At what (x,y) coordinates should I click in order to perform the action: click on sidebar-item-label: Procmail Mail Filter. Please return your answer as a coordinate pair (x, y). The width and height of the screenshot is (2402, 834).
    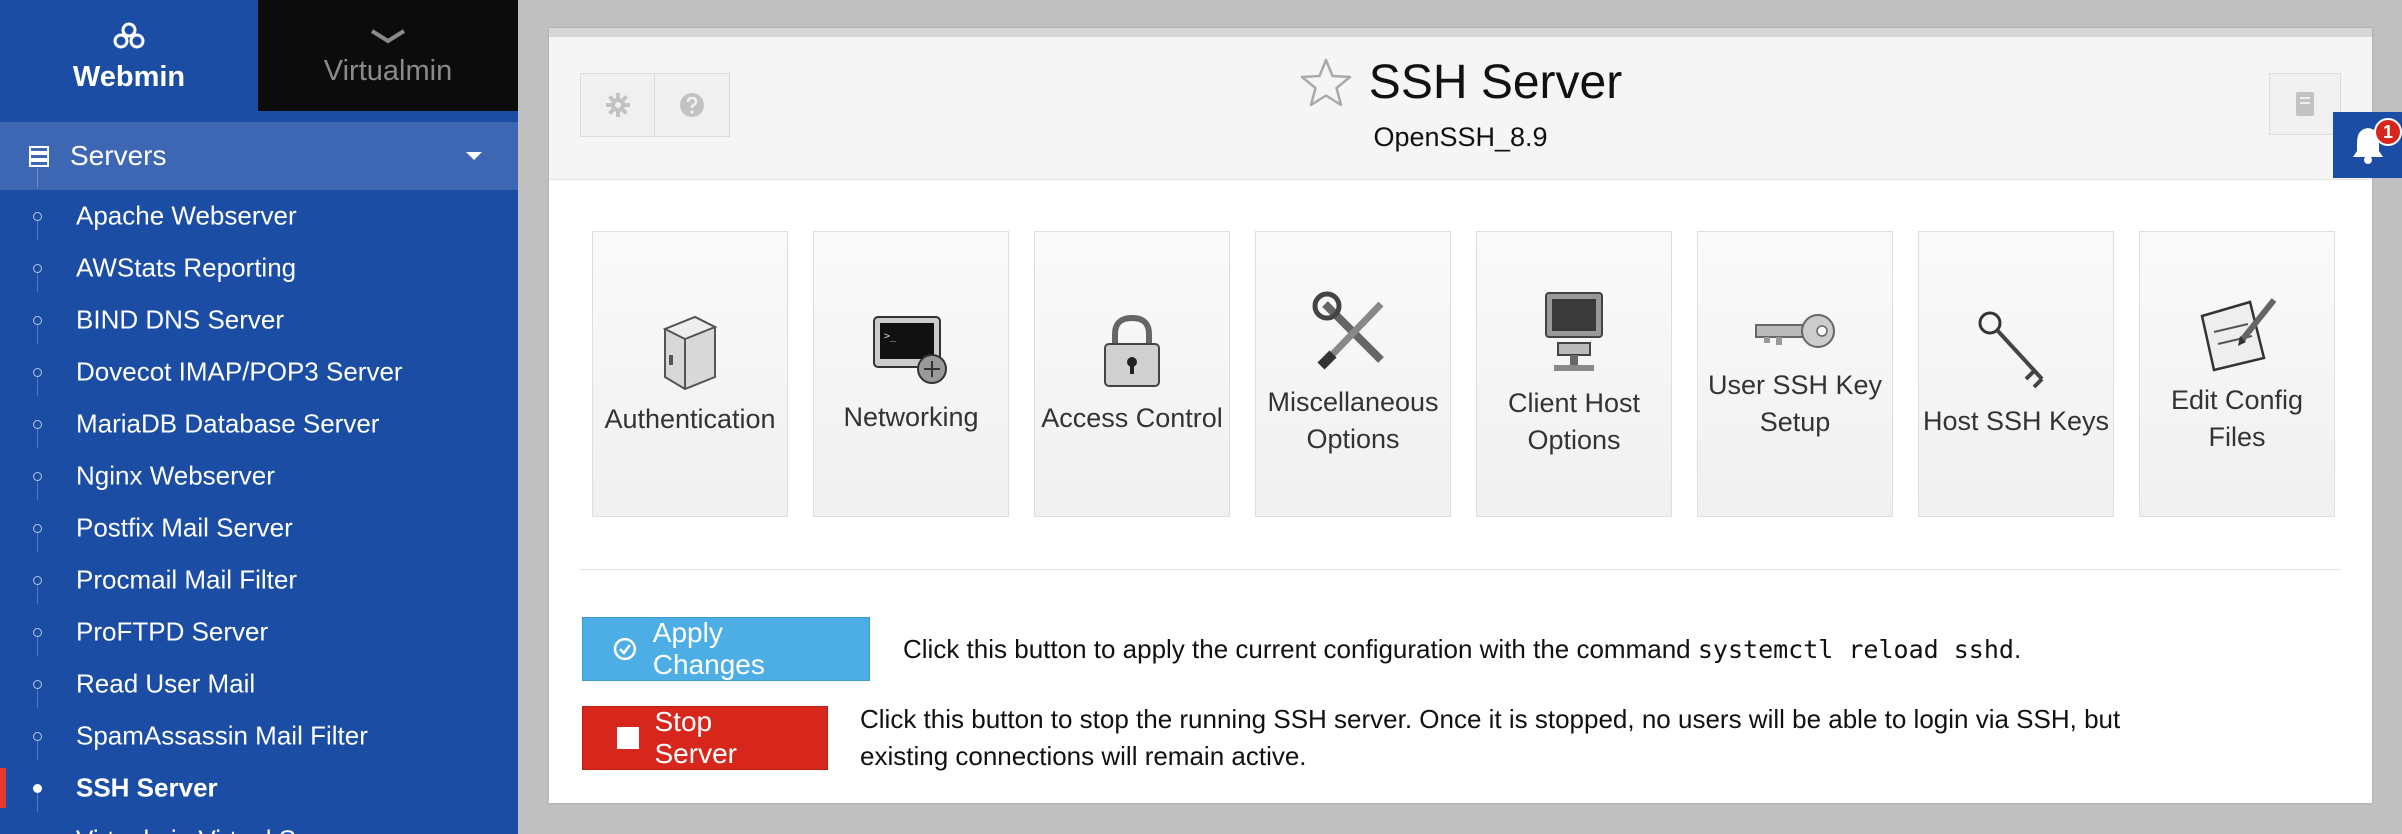
    Looking at the image, I should click on (187, 579).